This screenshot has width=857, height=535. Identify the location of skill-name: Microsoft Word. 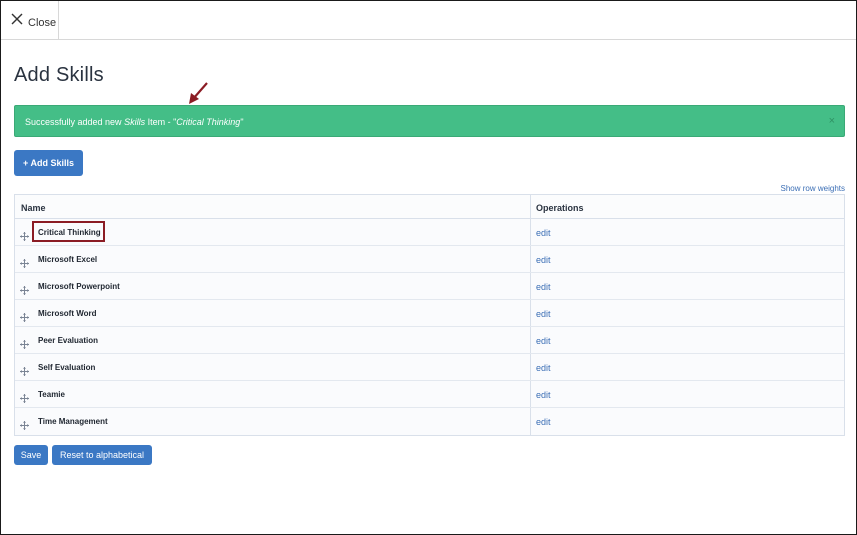
(67, 313).